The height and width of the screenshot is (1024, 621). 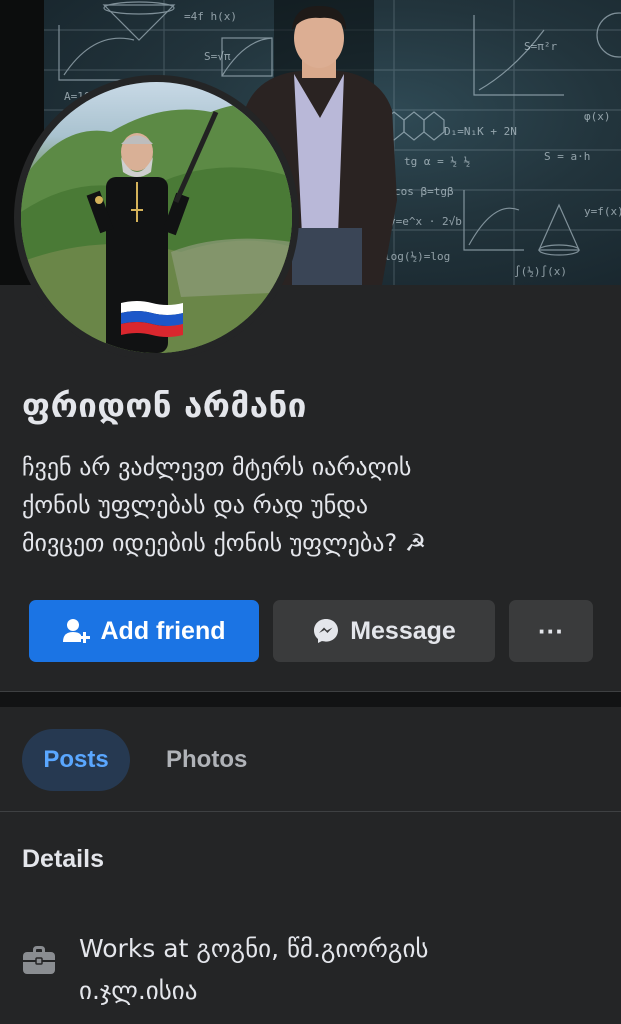 I want to click on profile-name: ფრიდონ არმანი, so click(x=164, y=405).